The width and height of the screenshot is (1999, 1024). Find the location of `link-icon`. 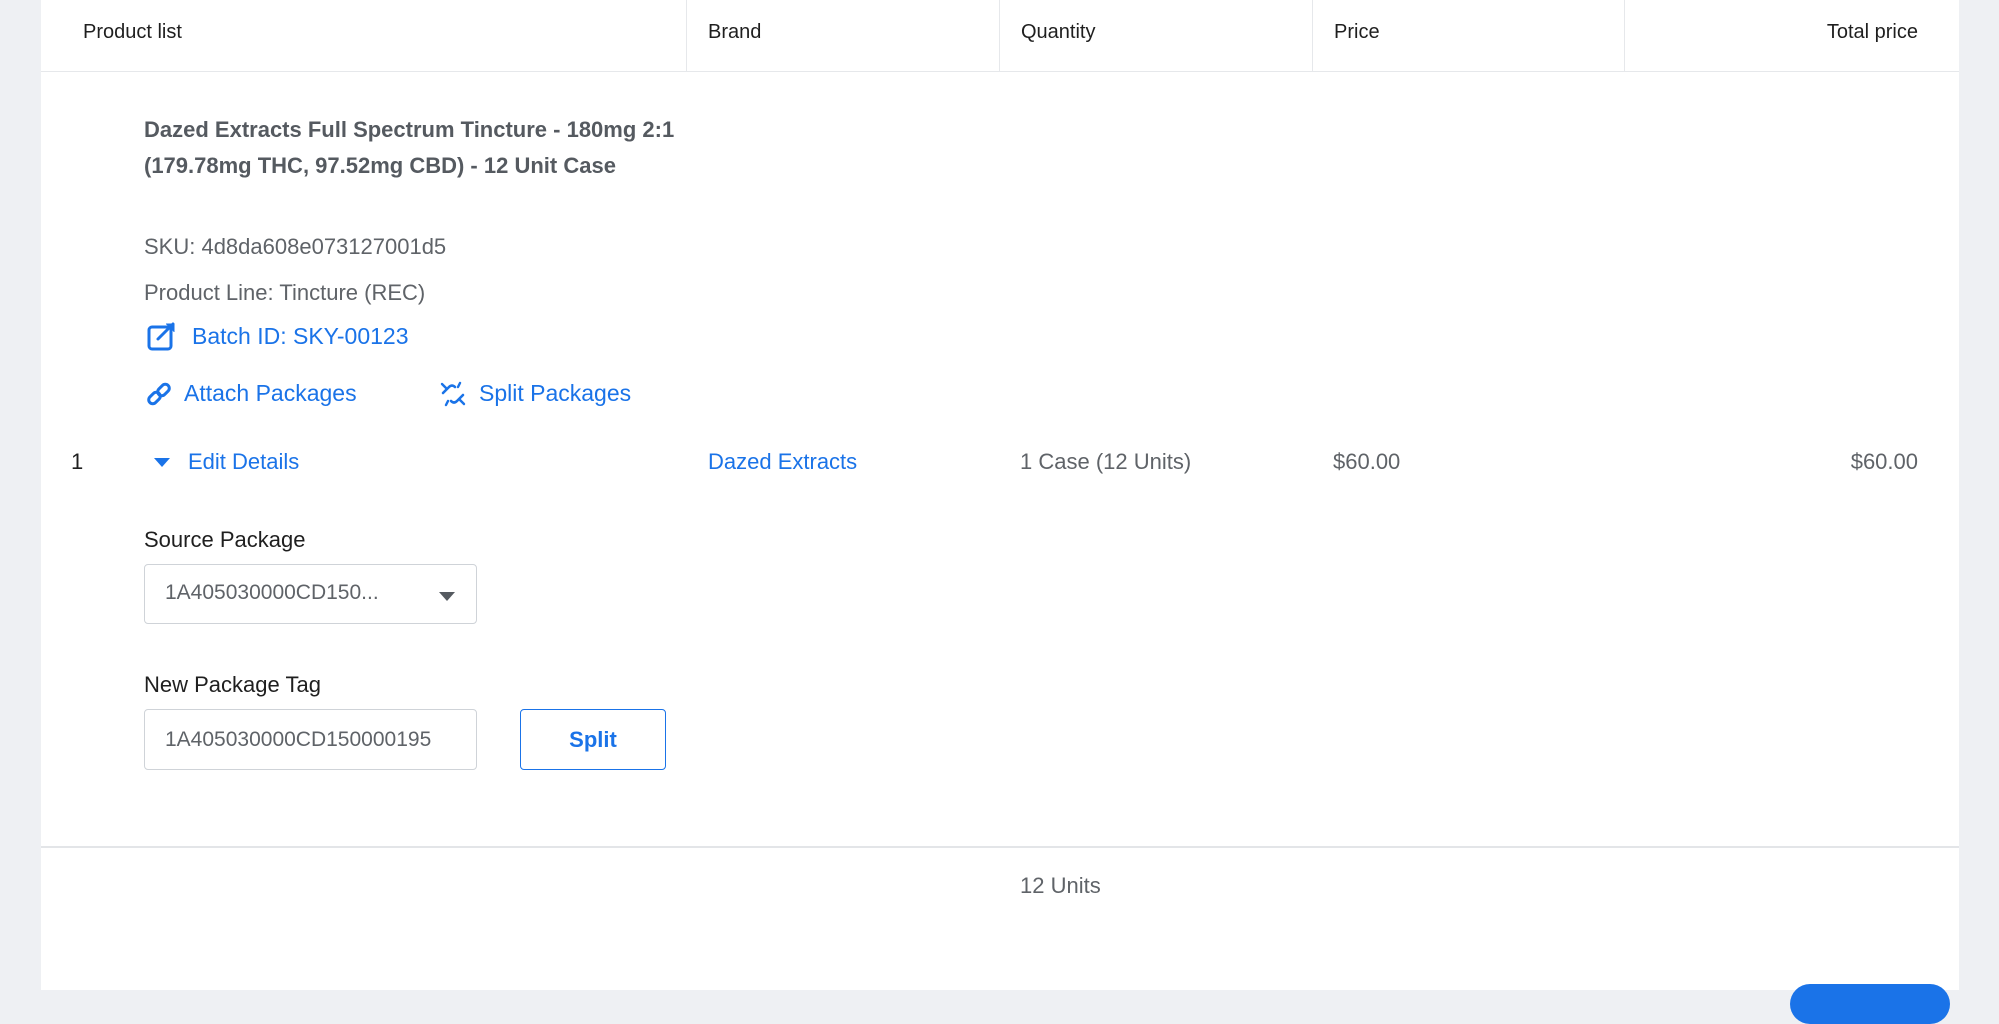

link-icon is located at coordinates (159, 394).